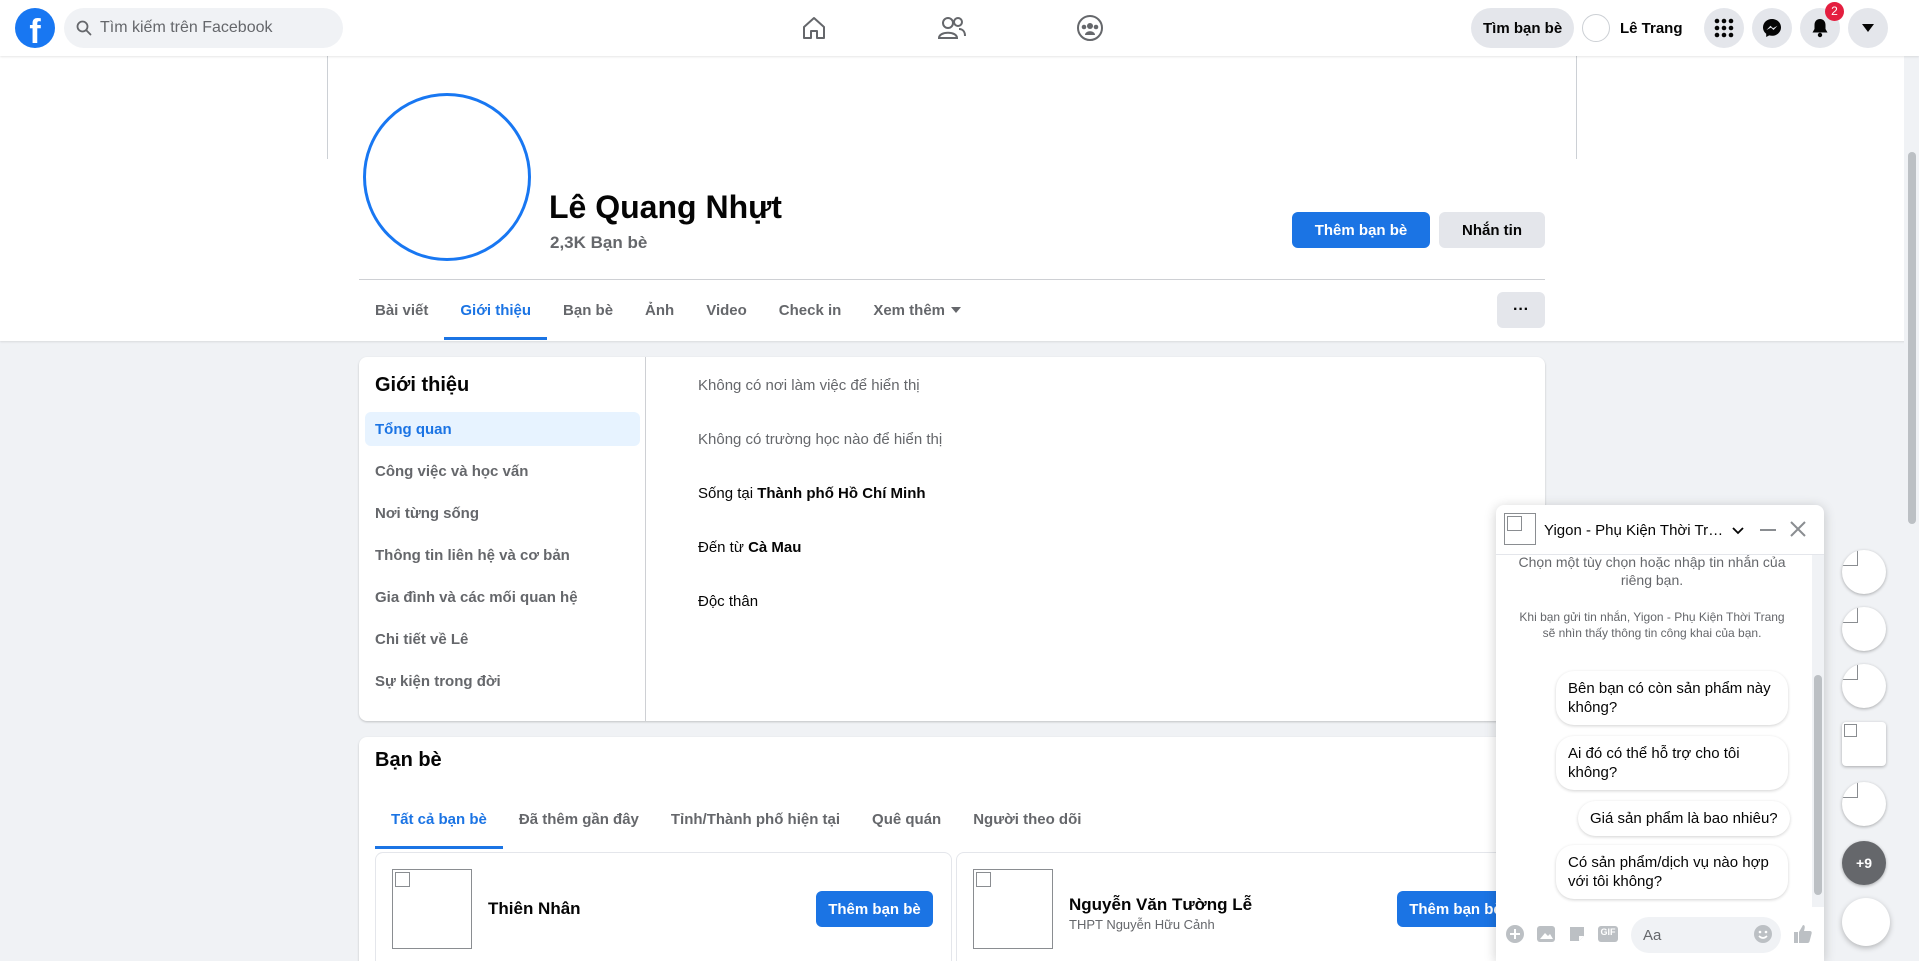  Describe the element at coordinates (502, 513) in the screenshot. I see `intro-item-places: Nơi từng sống` at that location.